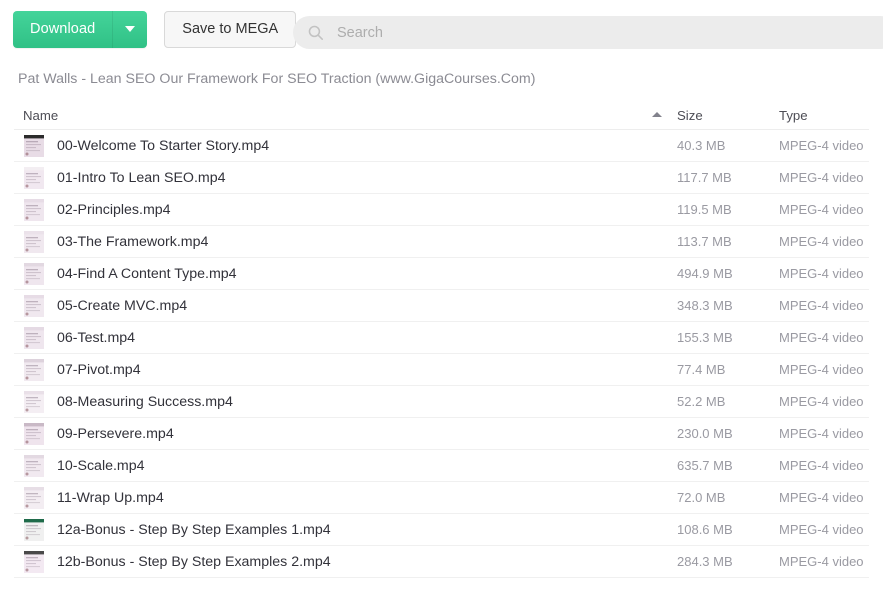 The height and width of the screenshot is (603, 883). I want to click on table-row: 07-Pivot.mp4 77.4 MB MPEG-4 video, so click(441, 370).